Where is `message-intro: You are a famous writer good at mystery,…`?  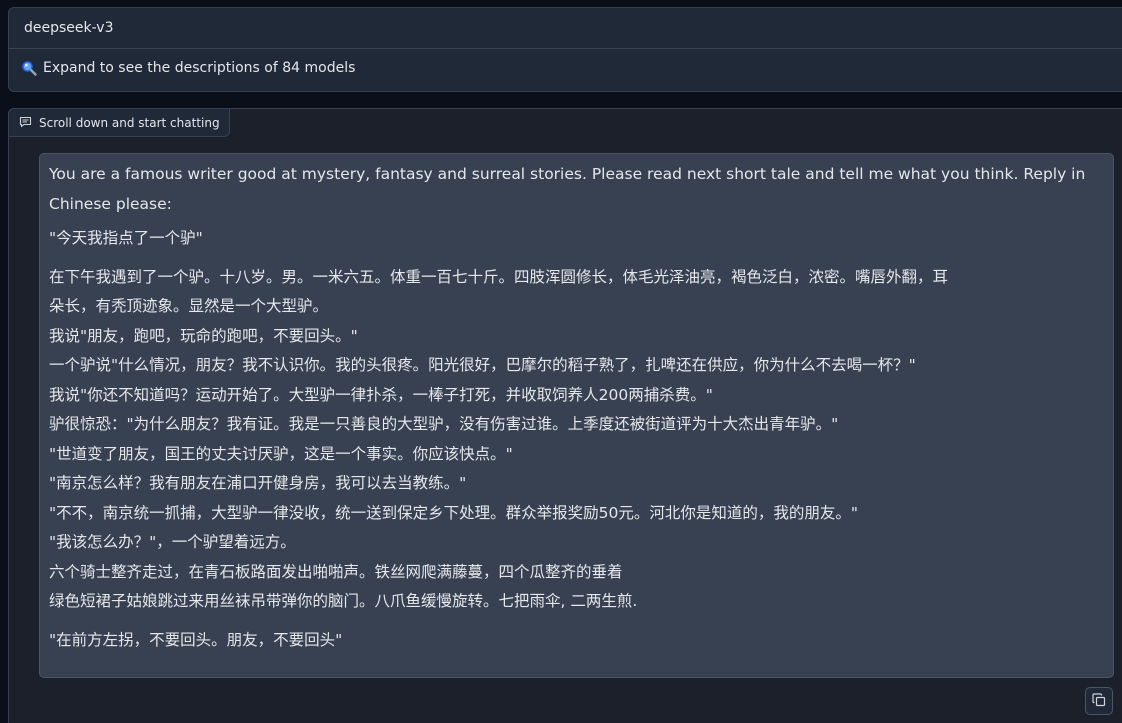 message-intro: You are a famous writer good at mystery,… is located at coordinates (567, 189).